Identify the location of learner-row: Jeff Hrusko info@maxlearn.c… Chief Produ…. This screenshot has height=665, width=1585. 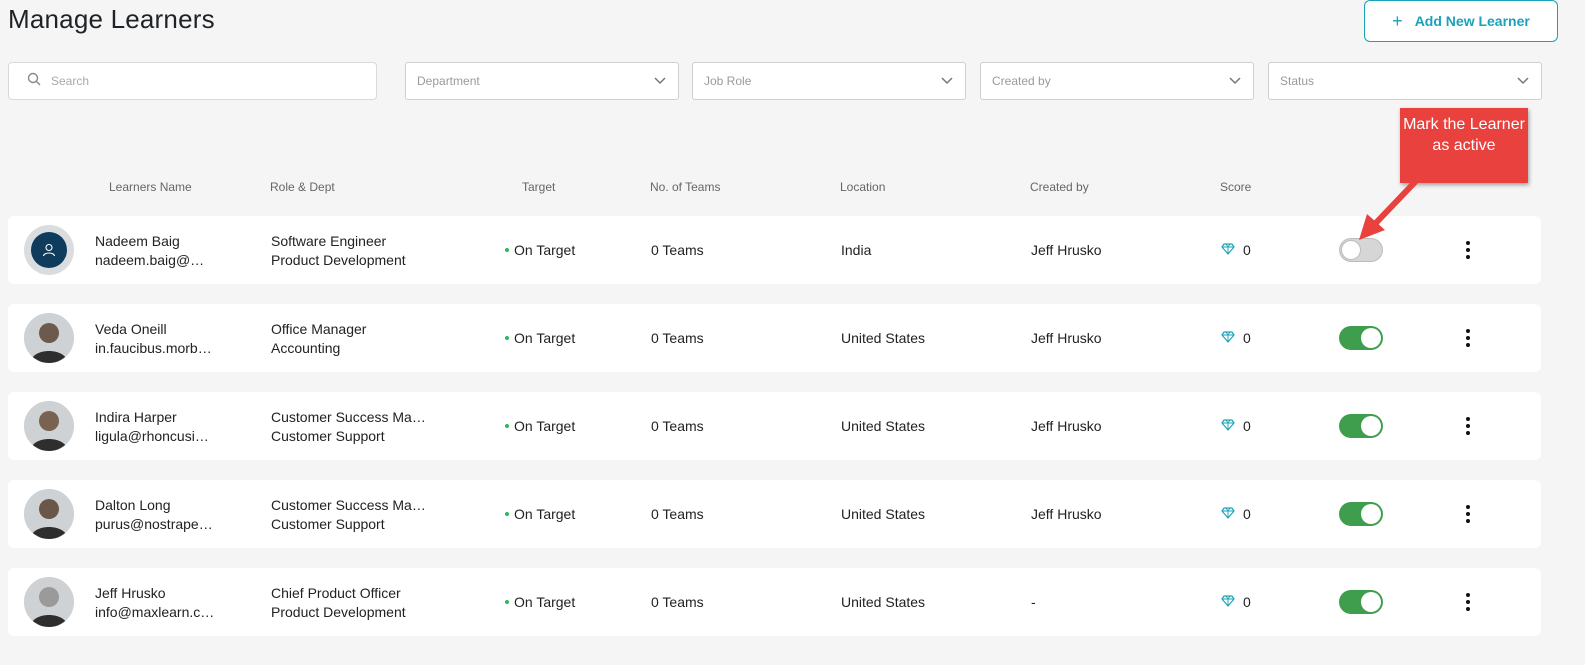
(774, 602).